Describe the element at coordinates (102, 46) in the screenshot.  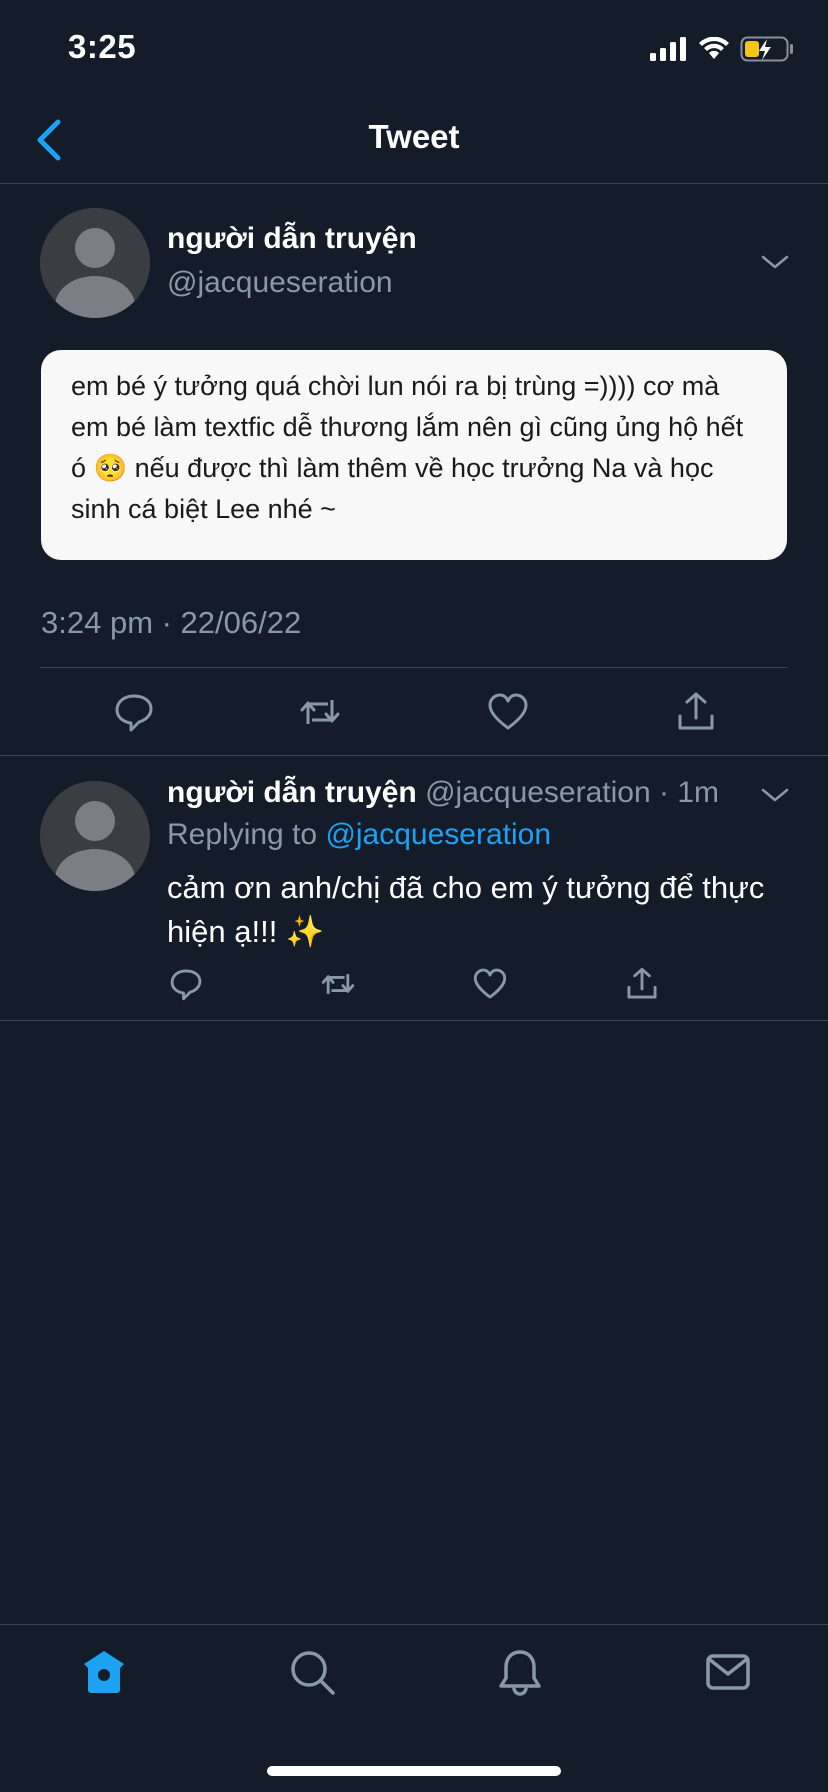
I see `status-time: 3:25` at that location.